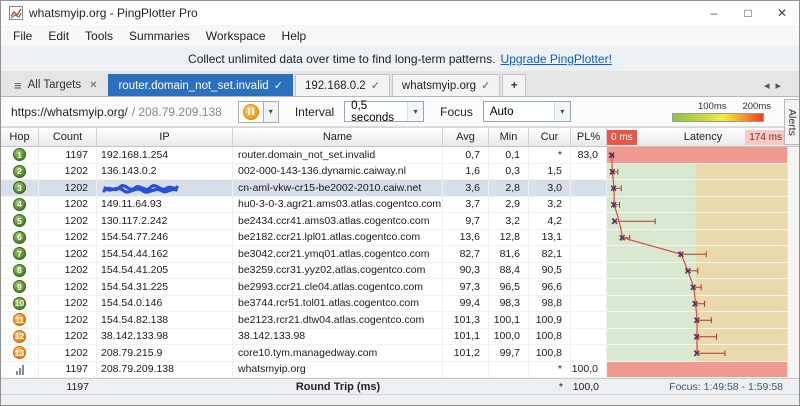 The height and width of the screenshot is (406, 800). What do you see at coordinates (782, 13) in the screenshot?
I see `close-button: ✕` at bounding box center [782, 13].